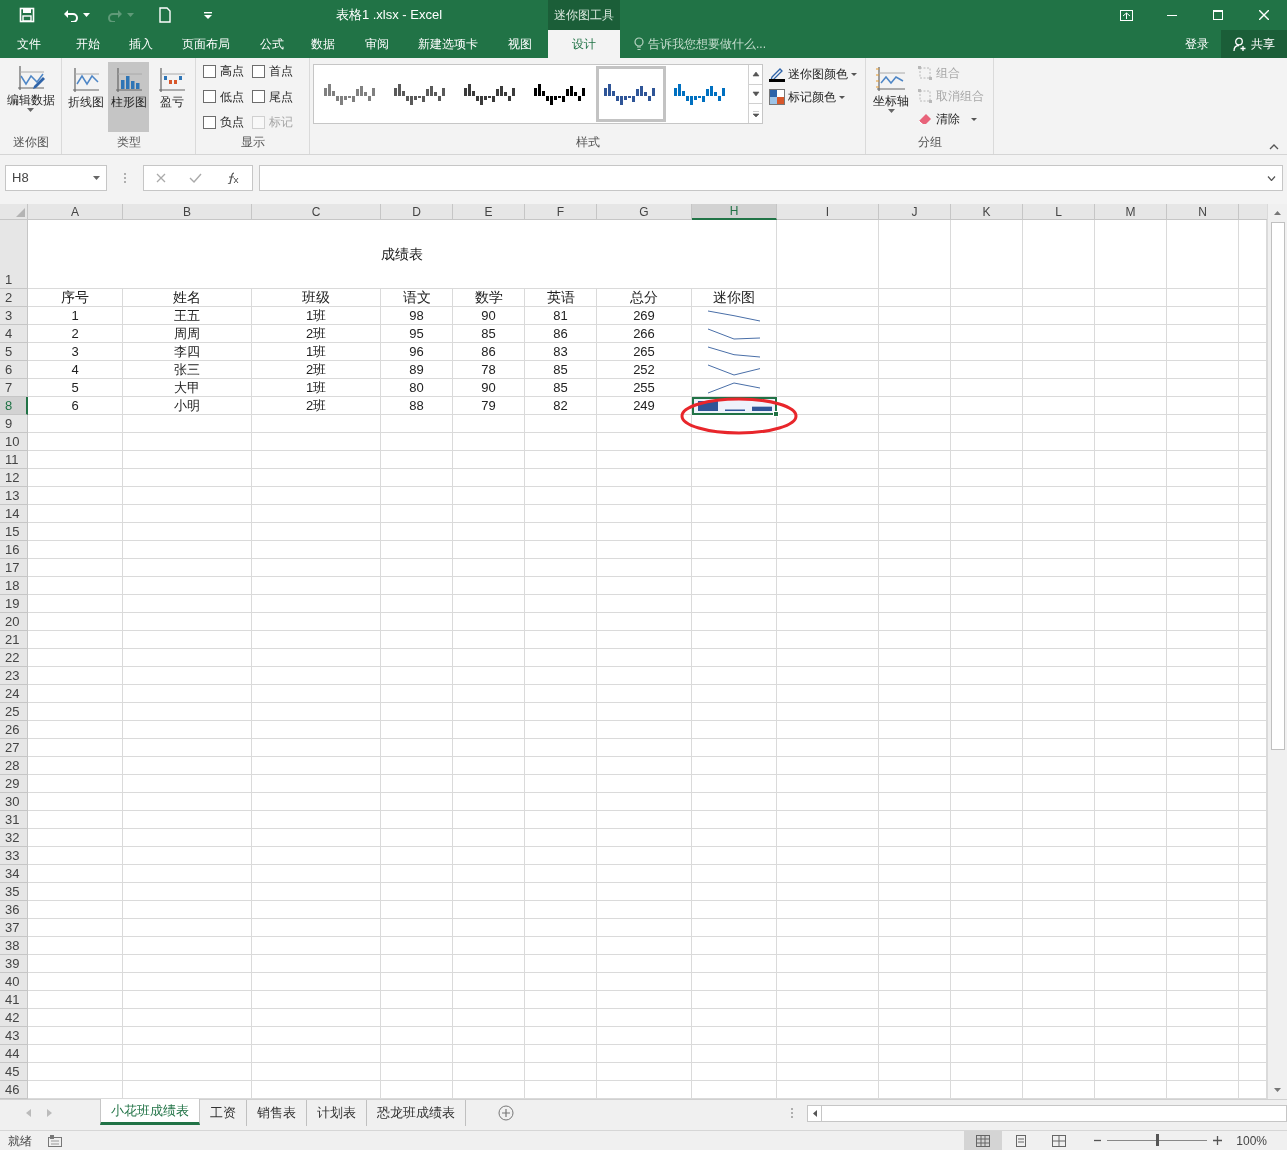 The height and width of the screenshot is (1150, 1287). Describe the element at coordinates (128, 97) in the screenshot. I see `sparkline-type-button: 柱形图` at that location.